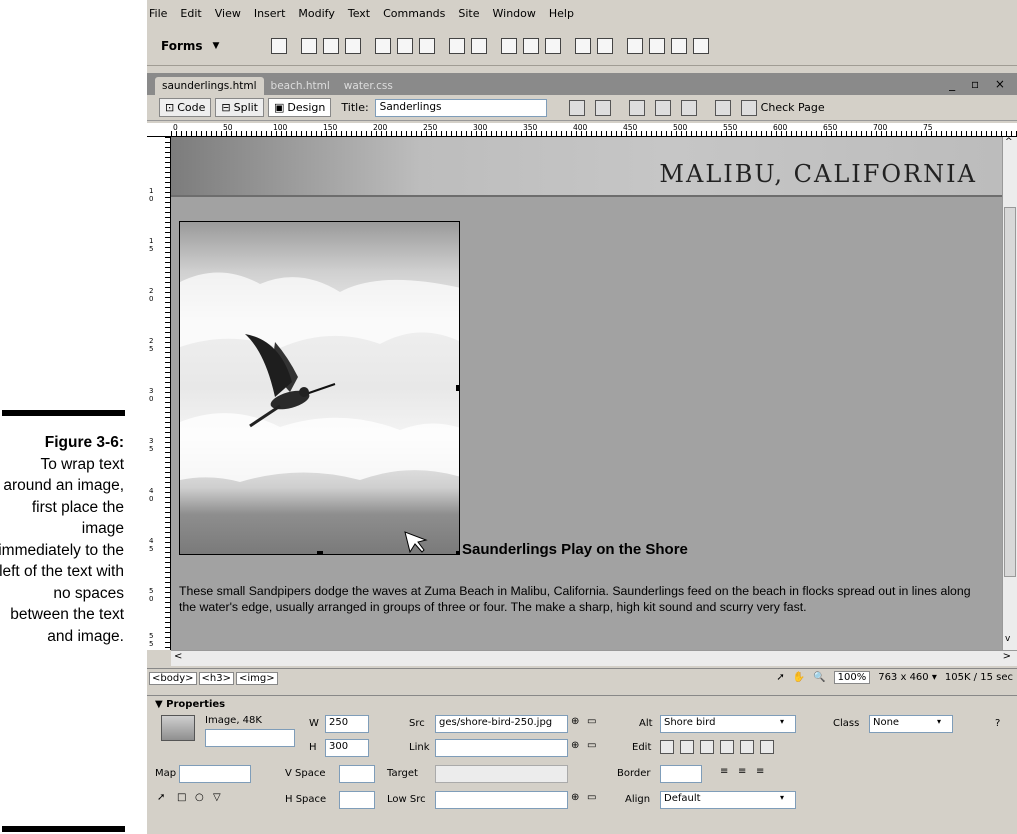  What do you see at coordinates (457, 388) in the screenshot?
I see `resize-handle-right` at bounding box center [457, 388].